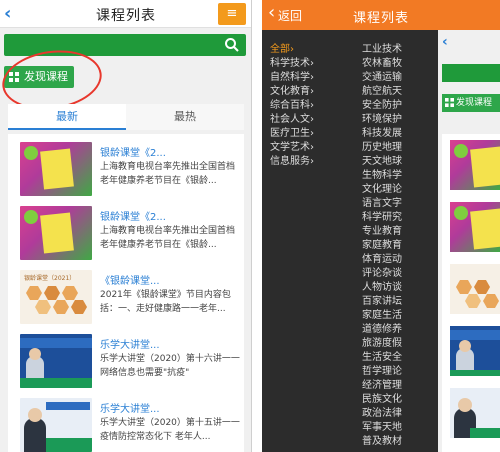 This screenshot has height=452, width=500. Describe the element at coordinates (382, 383) in the screenshot. I see `subcategory-item: 经济管理` at that location.